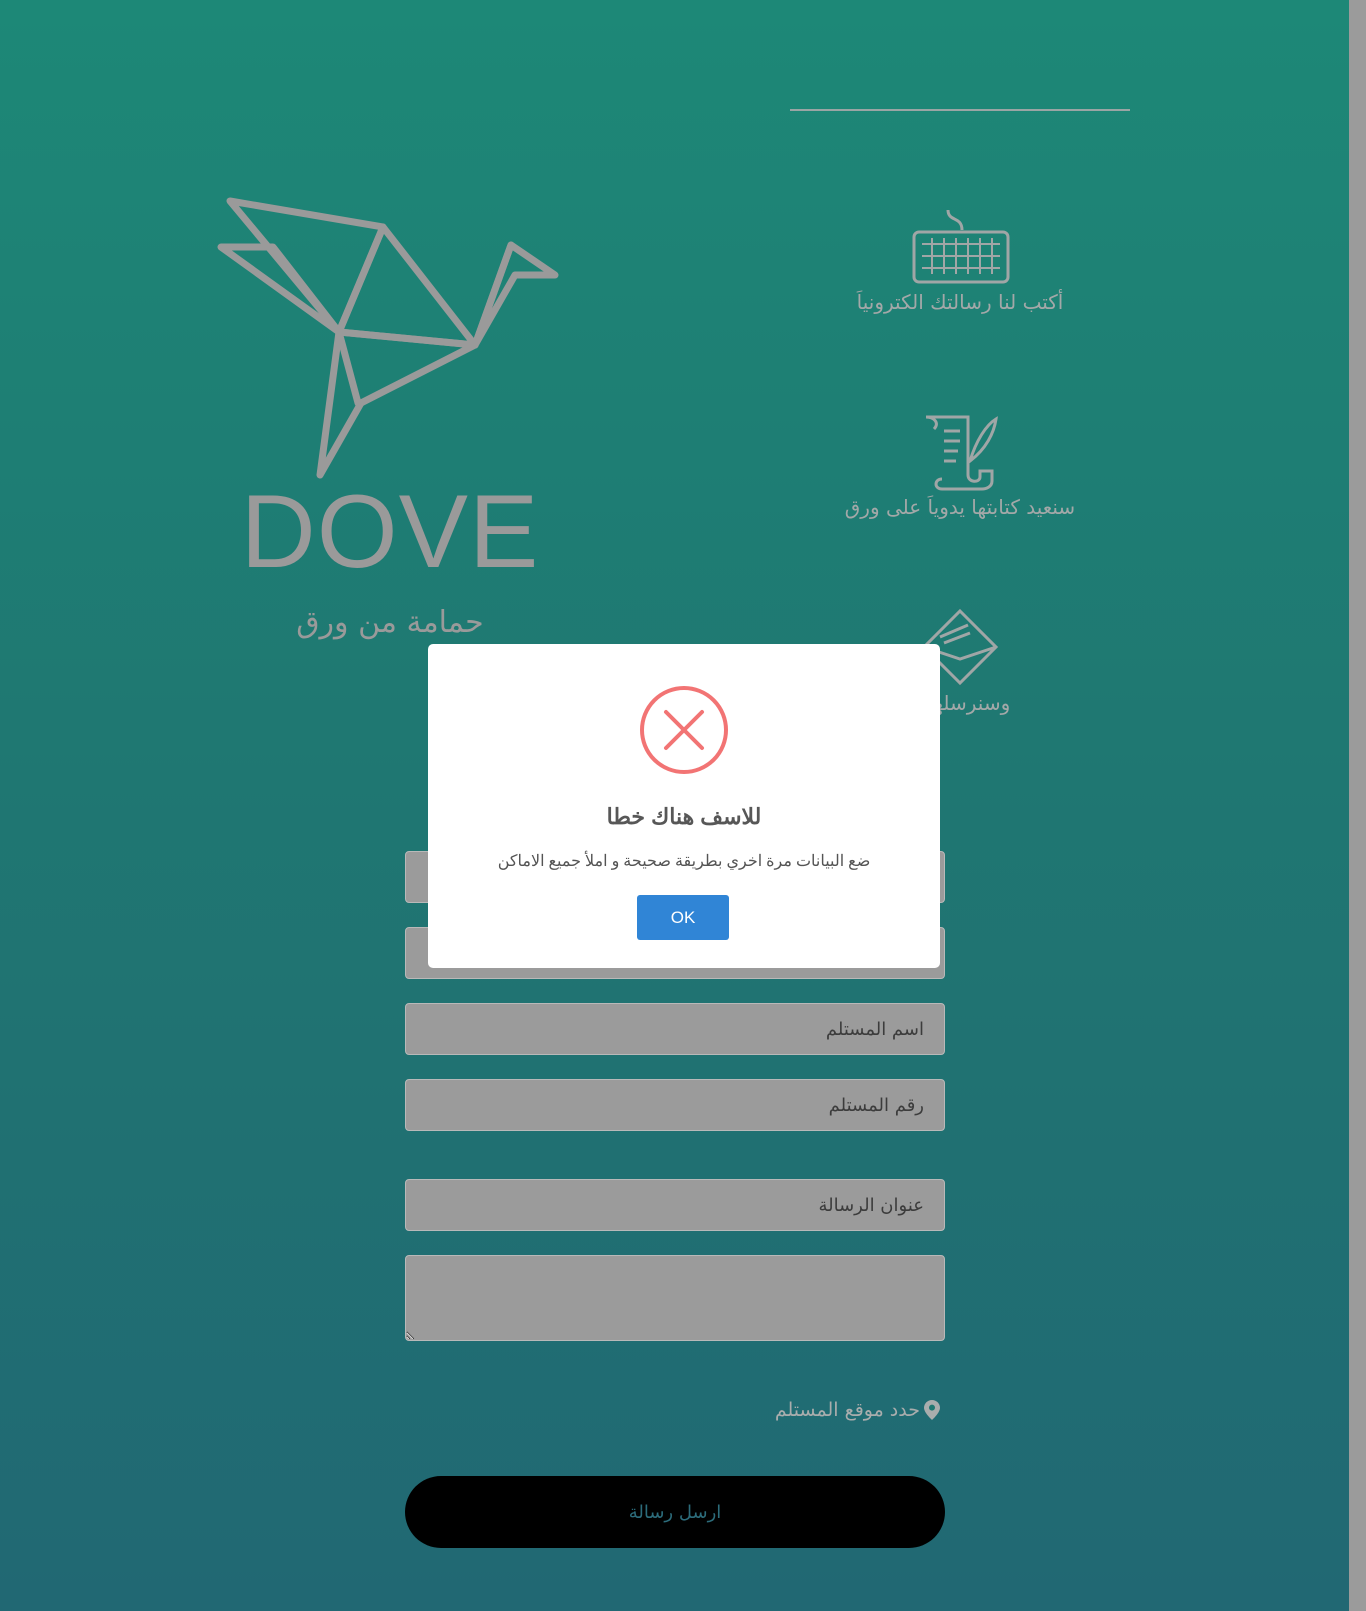 This screenshot has width=1366, height=1611. I want to click on page-scrollbar, so click(1357, 805).